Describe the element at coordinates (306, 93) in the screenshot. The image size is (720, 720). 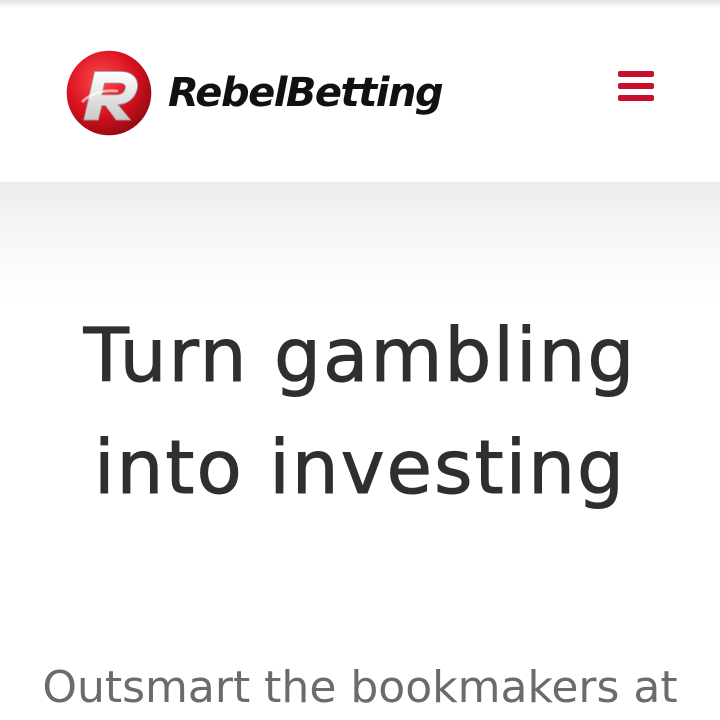
I see `brand-name: RebelBetting` at that location.